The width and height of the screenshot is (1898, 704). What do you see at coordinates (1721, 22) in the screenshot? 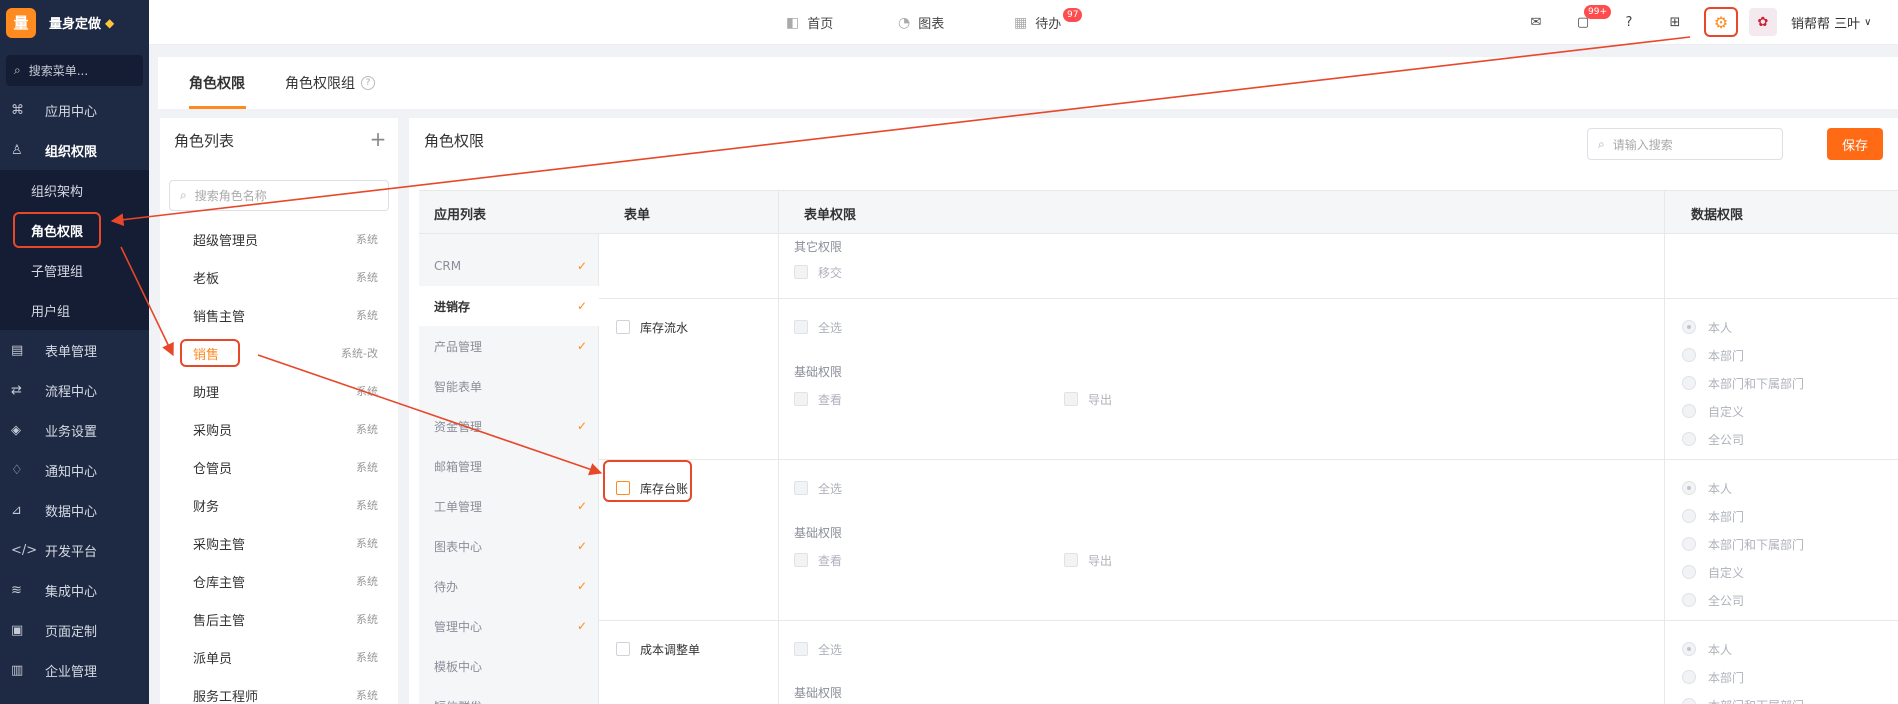
I see `settings-button: ⚙` at bounding box center [1721, 22].